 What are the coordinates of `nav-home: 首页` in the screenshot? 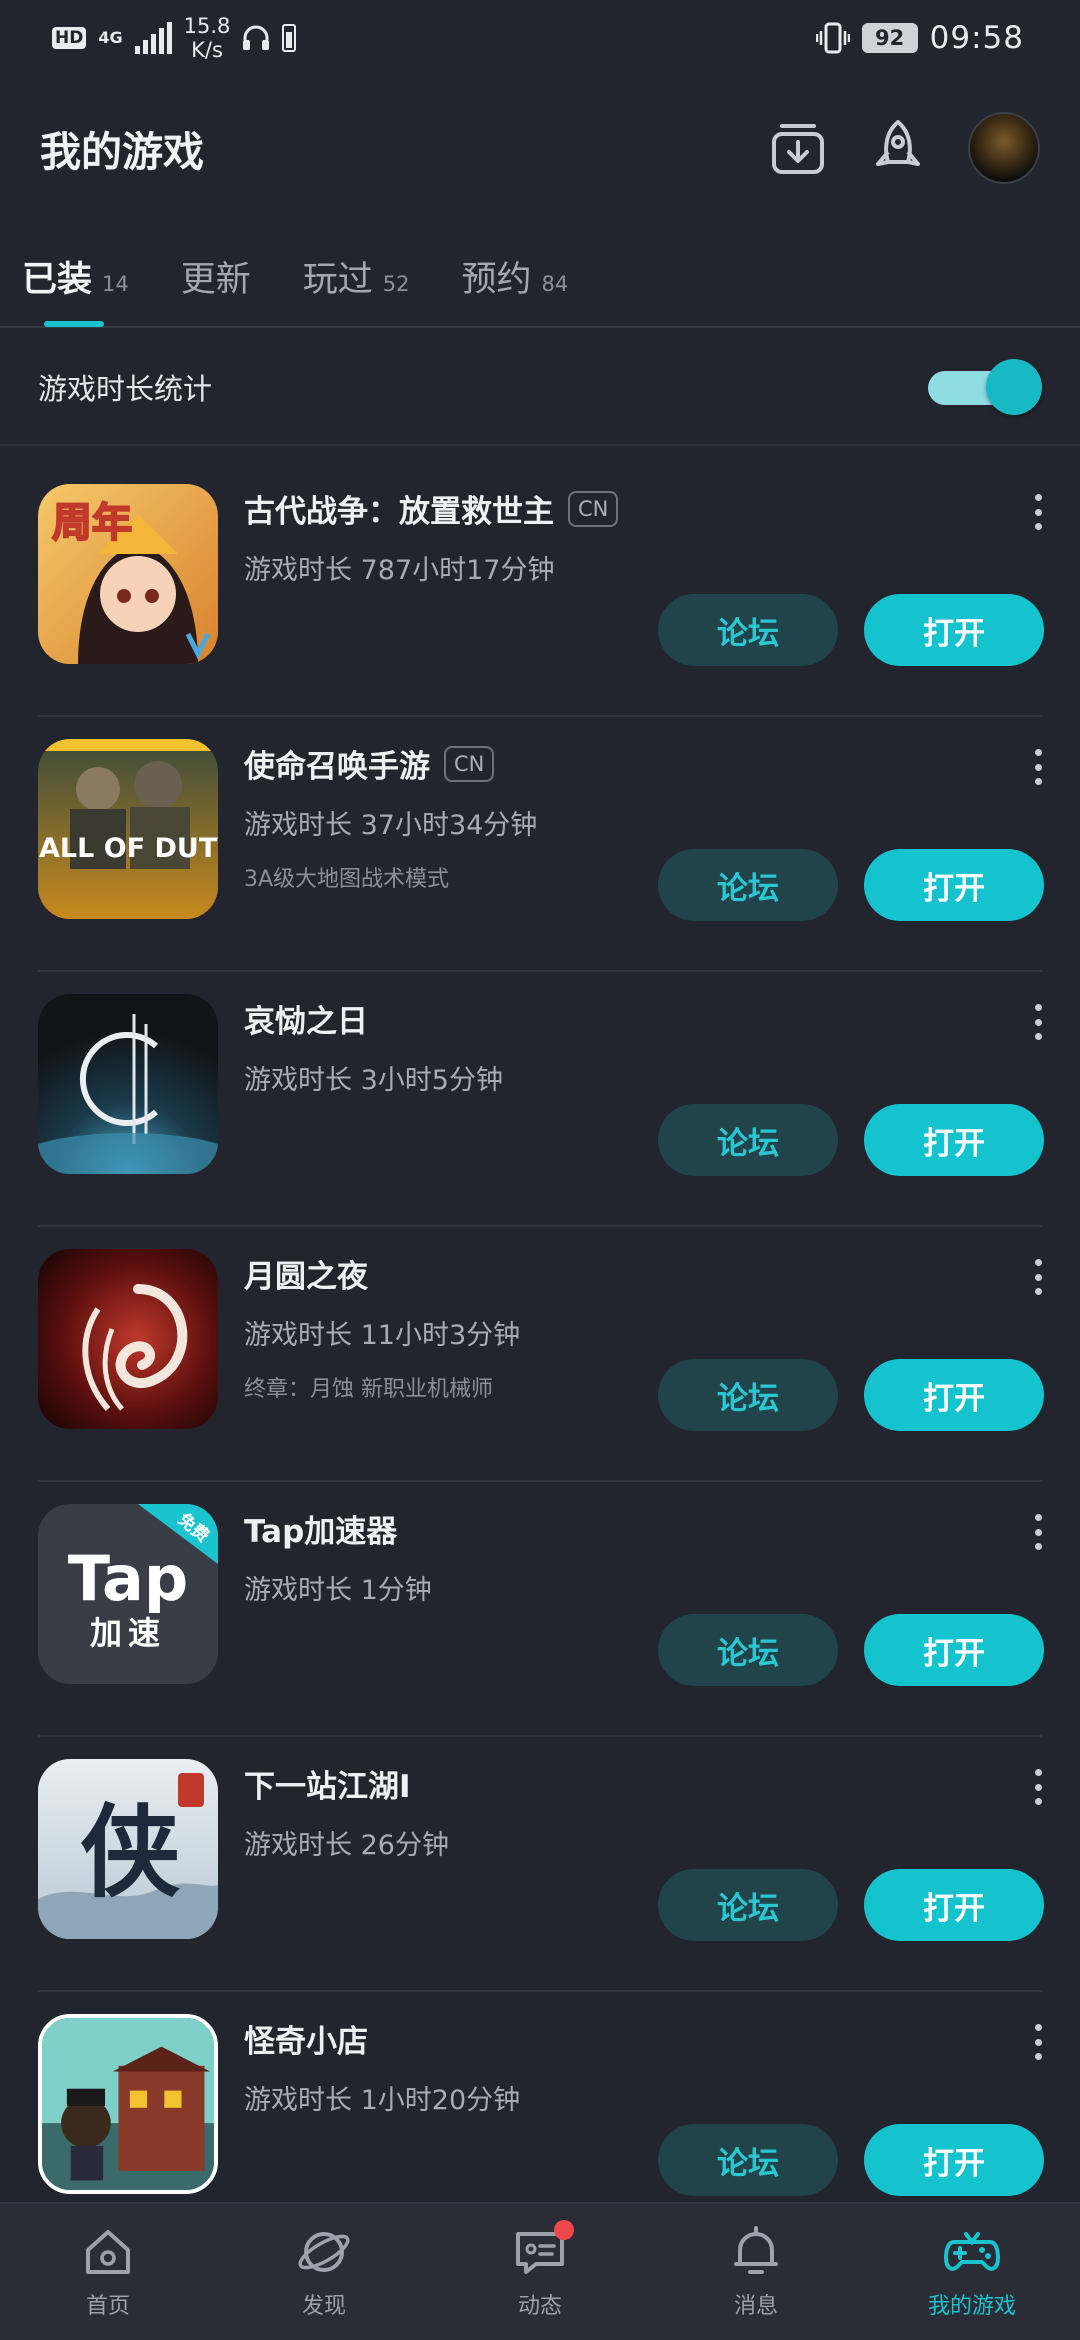 It's located at (108, 2272).